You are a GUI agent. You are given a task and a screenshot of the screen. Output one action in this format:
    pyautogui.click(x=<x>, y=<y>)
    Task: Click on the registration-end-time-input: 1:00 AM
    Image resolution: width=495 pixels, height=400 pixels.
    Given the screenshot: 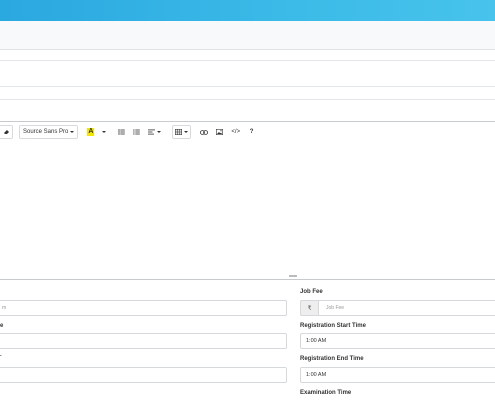 What is the action you would take?
    pyautogui.click(x=397, y=375)
    